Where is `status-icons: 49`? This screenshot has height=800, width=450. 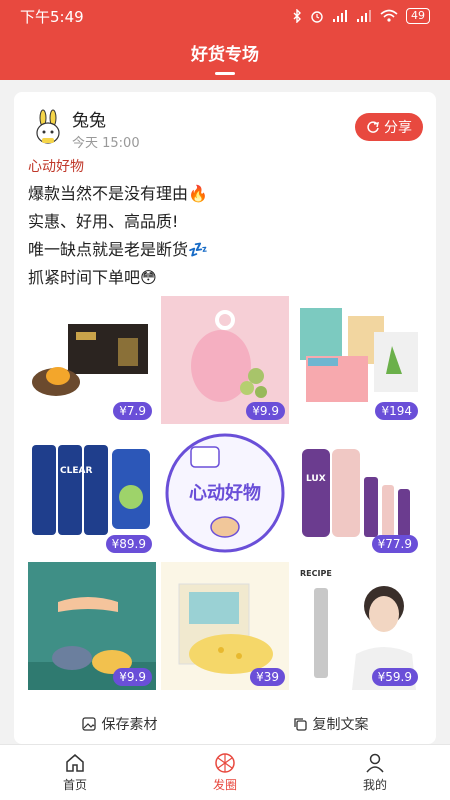 status-icons: 49 is located at coordinates (361, 16).